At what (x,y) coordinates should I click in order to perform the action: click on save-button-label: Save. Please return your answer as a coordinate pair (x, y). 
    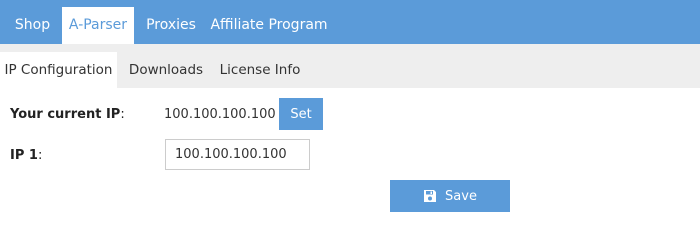
    Looking at the image, I should click on (461, 196).